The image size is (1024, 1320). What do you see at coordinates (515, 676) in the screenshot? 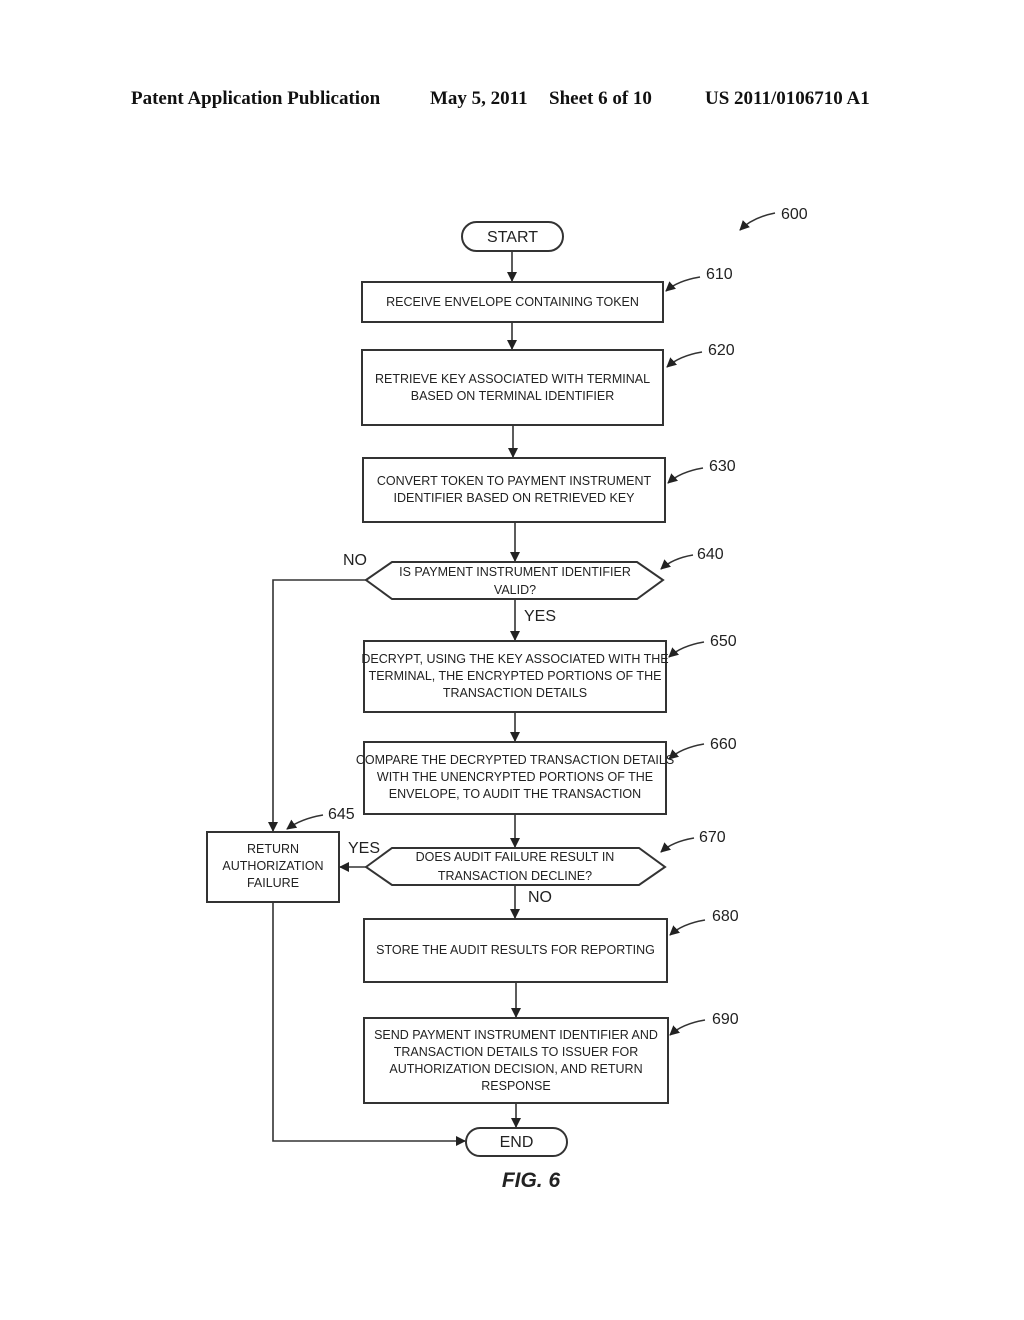
I see `step-650-line: TERMINAL, THE ENCRYPTED PORTIONS OF THE` at bounding box center [515, 676].